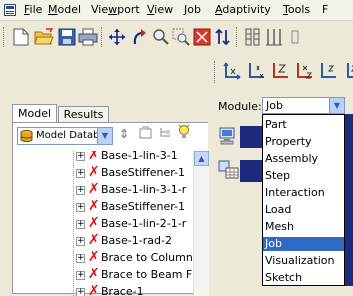 The width and height of the screenshot is (353, 296). I want to click on layout-grid-icon, so click(253, 37).